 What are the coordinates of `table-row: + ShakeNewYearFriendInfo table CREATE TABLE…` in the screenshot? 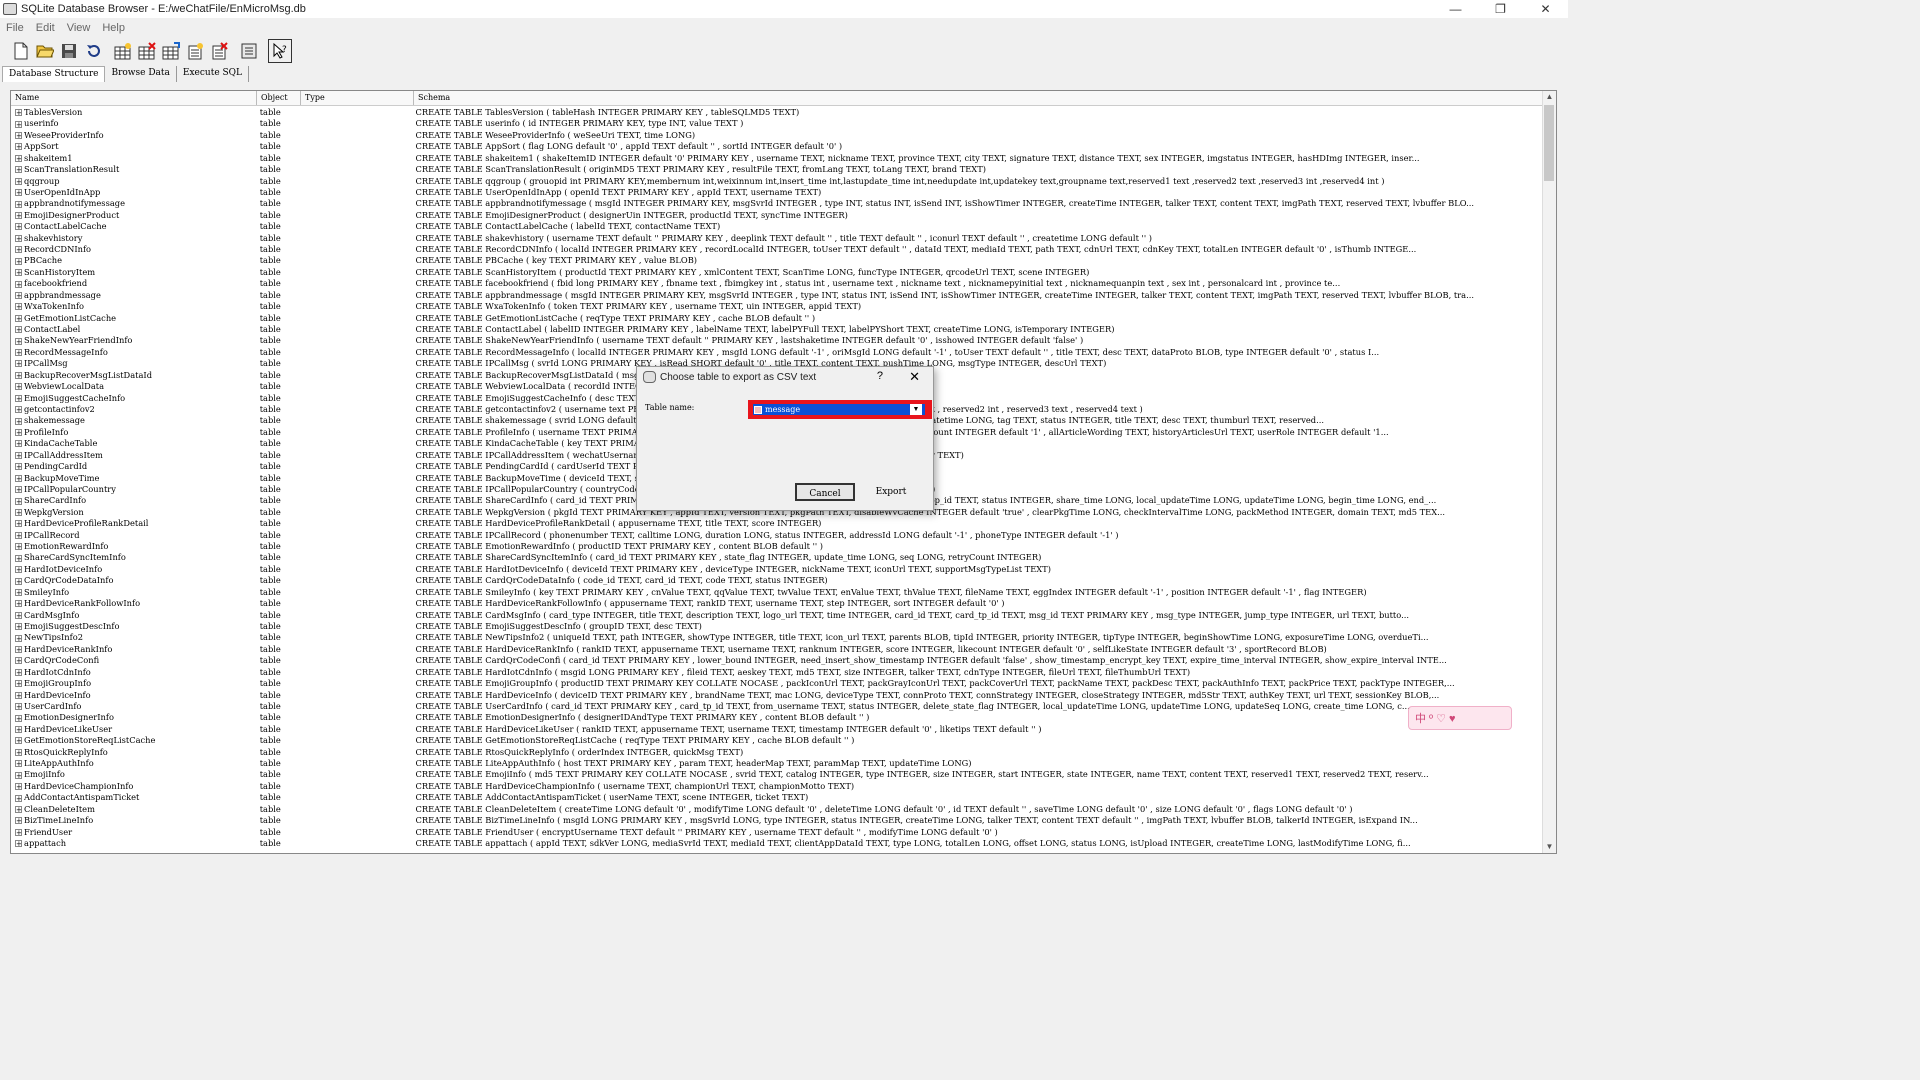 It's located at (777, 340).